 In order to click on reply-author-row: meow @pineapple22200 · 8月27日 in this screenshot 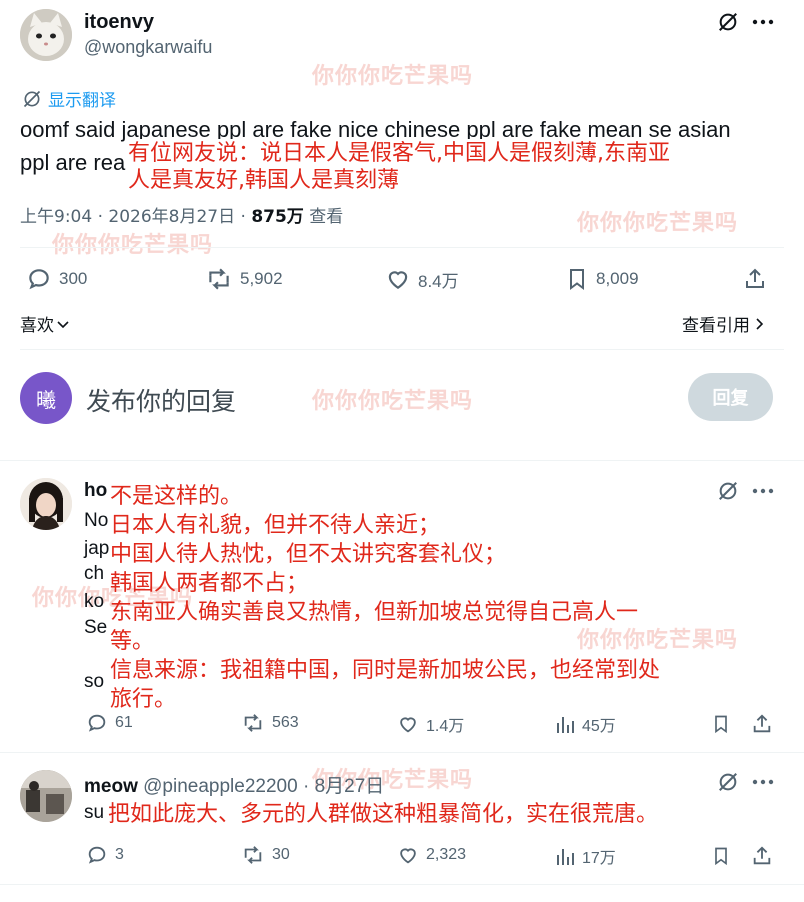, I will do `click(234, 784)`.